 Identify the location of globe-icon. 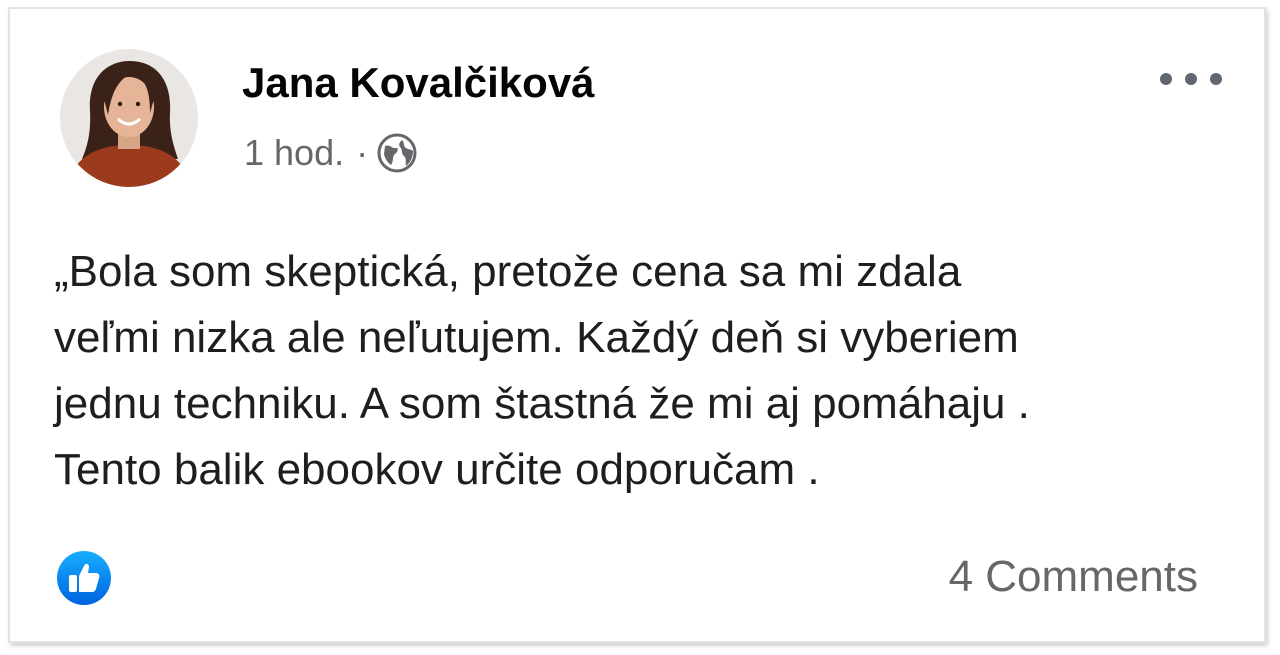
(397, 153).